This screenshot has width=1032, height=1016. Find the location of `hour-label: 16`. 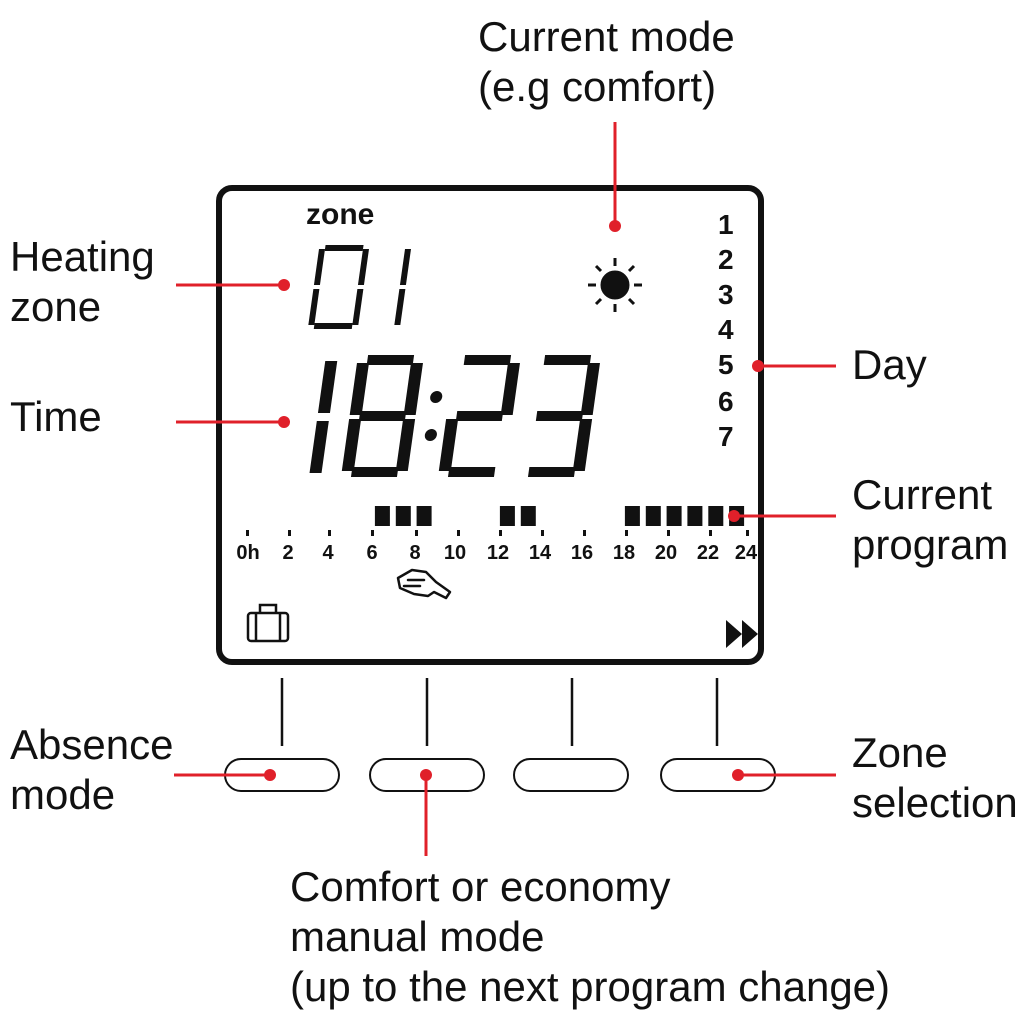

hour-label: 16 is located at coordinates (582, 553).